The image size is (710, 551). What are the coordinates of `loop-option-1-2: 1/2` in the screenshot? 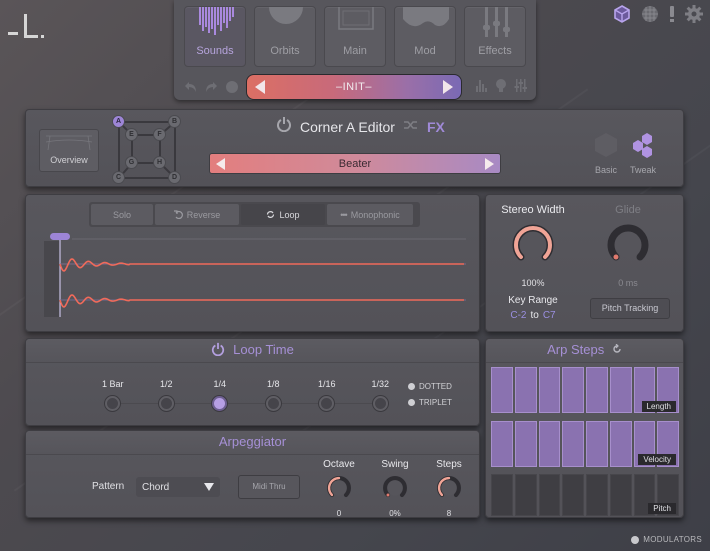 It's located at (167, 395).